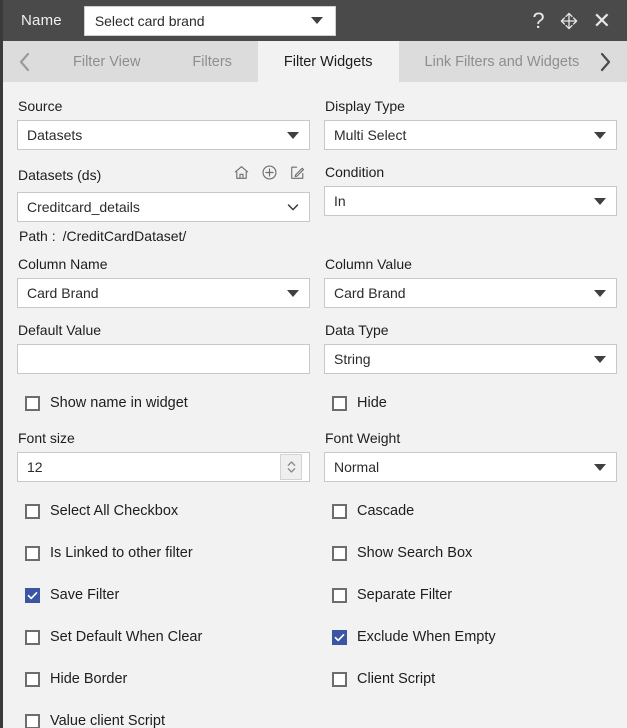  I want to click on select-all-checkbox-option: Select All Checkbox, so click(167, 511).